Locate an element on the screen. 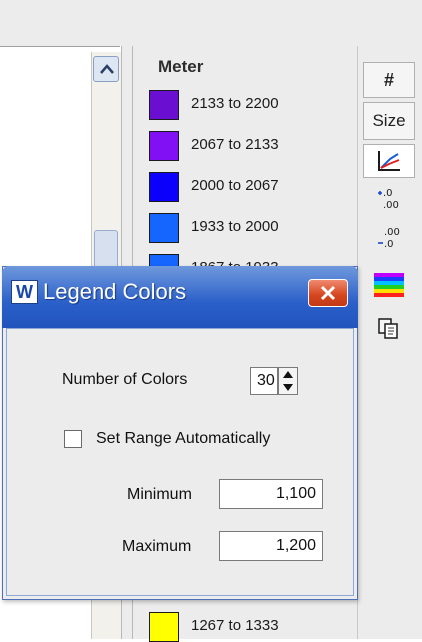 This screenshot has height=642, width=422. chart-toggle-button is located at coordinates (389, 161).